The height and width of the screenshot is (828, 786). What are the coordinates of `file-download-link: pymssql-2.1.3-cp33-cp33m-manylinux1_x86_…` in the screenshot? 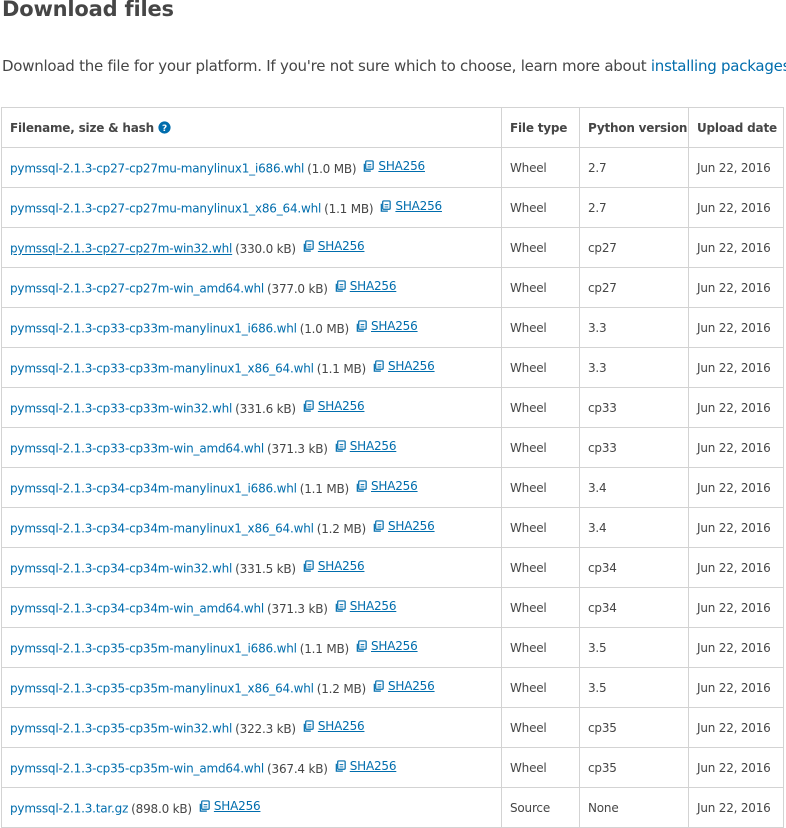 It's located at (162, 369).